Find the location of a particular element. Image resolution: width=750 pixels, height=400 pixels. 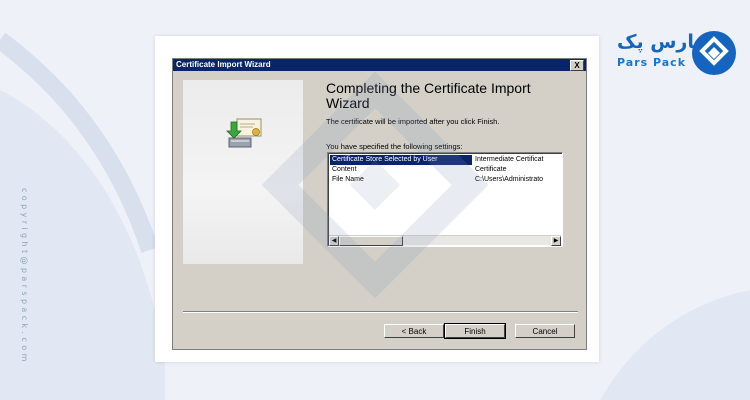

parspack-logo-mark-icon is located at coordinates (714, 53).